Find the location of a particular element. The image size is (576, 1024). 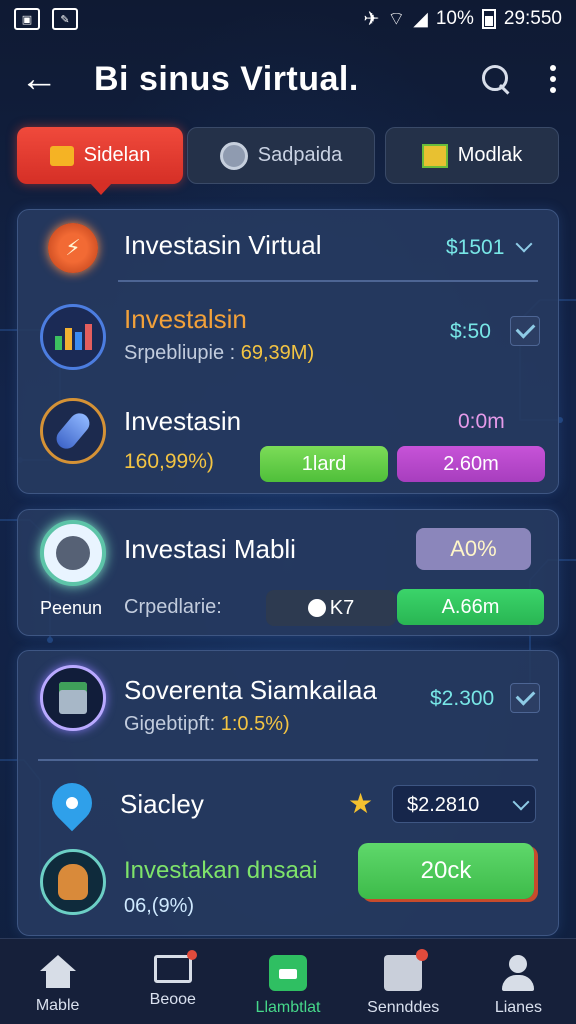

location-pin-icon is located at coordinates (72, 803).